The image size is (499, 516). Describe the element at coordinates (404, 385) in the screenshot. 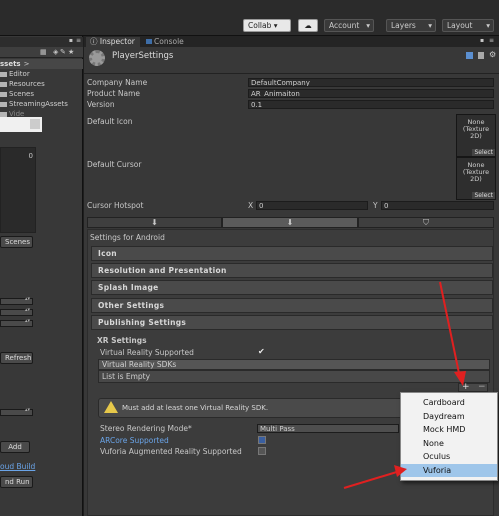

I see `annotation-arrows` at that location.